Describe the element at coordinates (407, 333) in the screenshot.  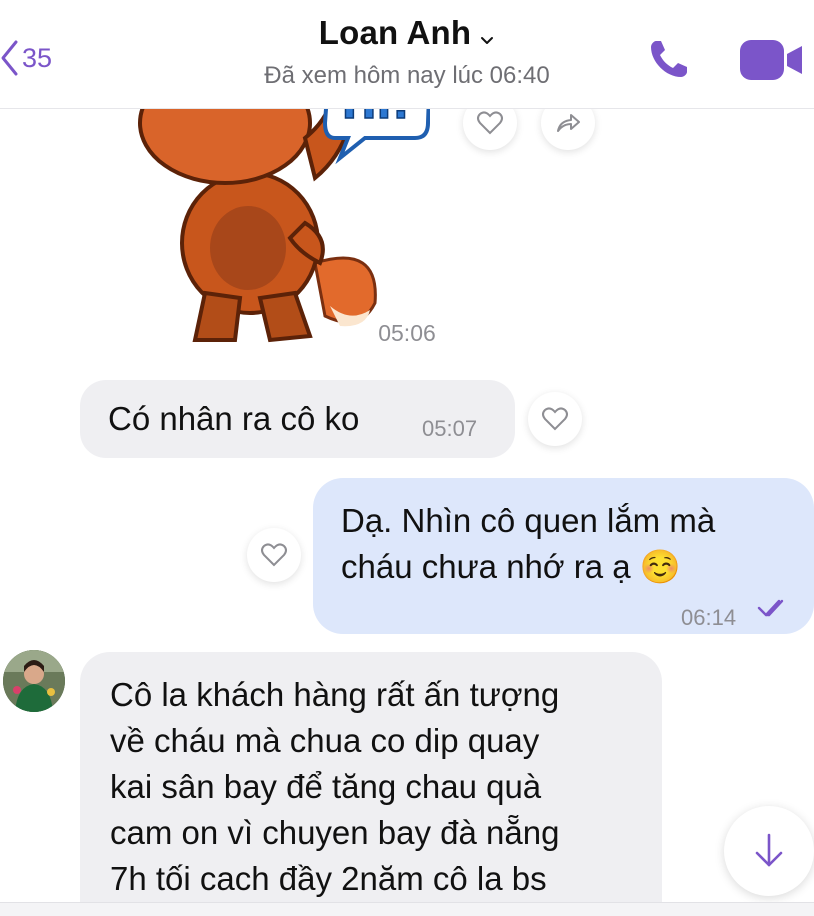
I see `time-separator: 05:06` at that location.